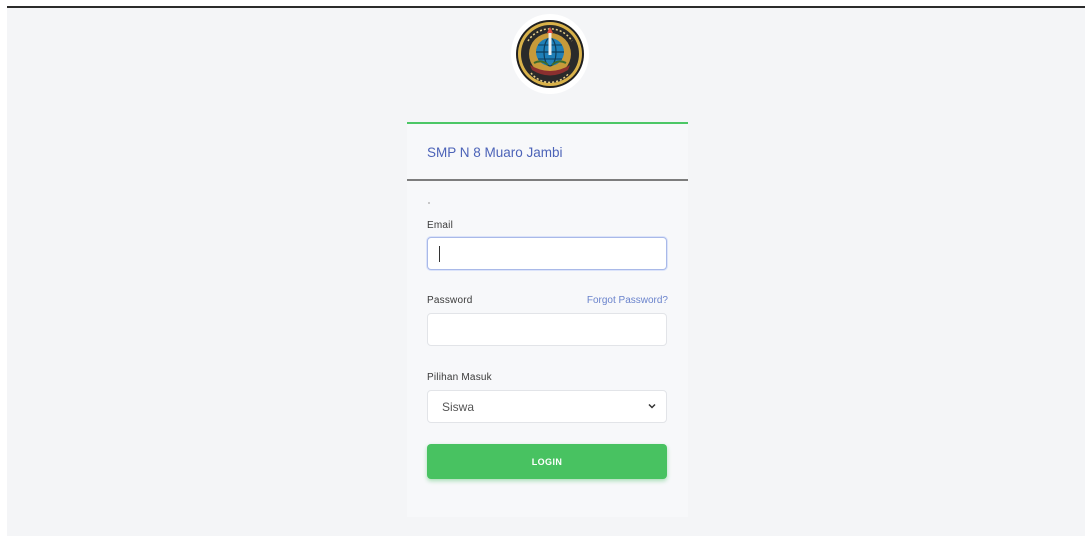 The image size is (1090, 536). I want to click on login-choice-label: Pilihan Masuk, so click(459, 377).